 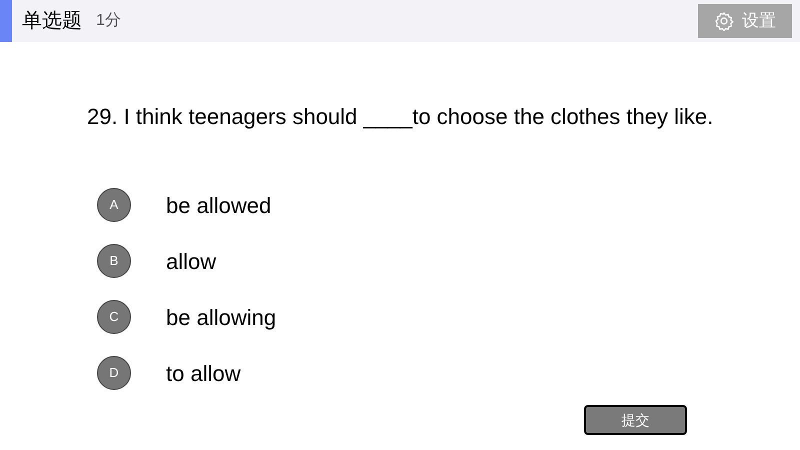 What do you see at coordinates (219, 206) in the screenshot?
I see `option-text: be allowed` at bounding box center [219, 206].